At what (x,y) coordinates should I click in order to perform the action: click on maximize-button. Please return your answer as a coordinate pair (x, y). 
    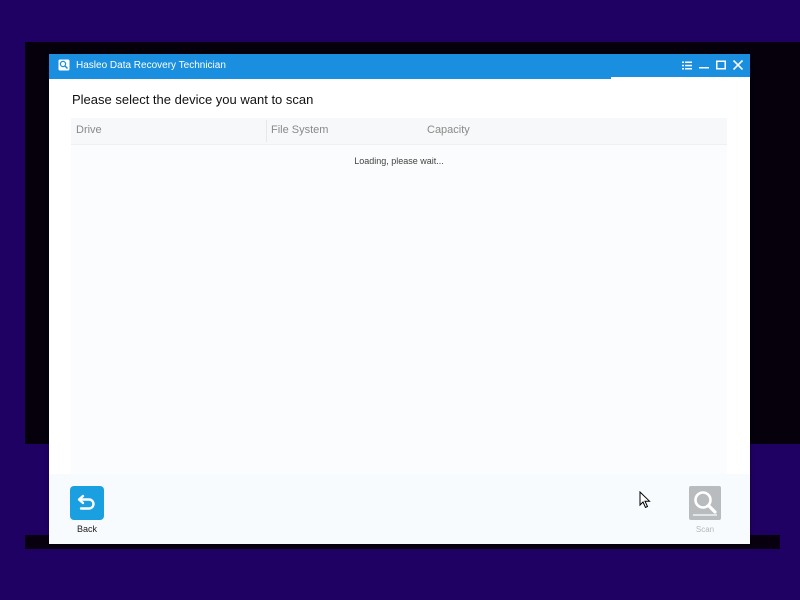
    Looking at the image, I should click on (721, 65).